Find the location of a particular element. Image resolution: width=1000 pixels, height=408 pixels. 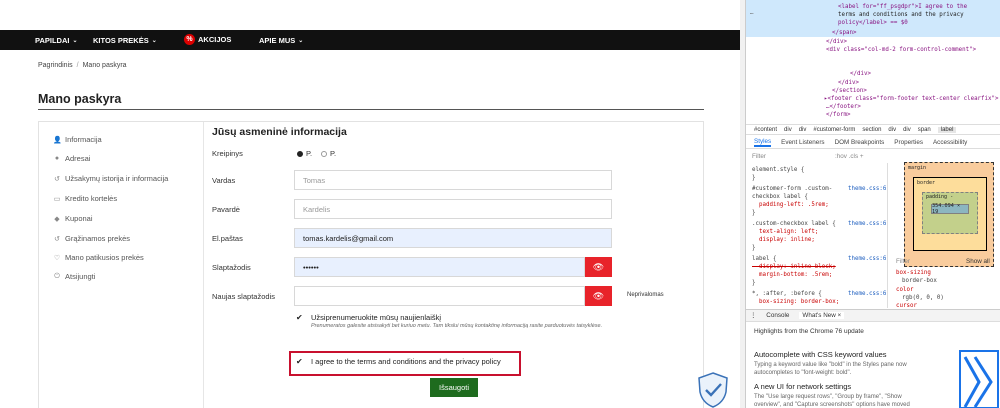

dom-crumb: section is located at coordinates (871, 130).